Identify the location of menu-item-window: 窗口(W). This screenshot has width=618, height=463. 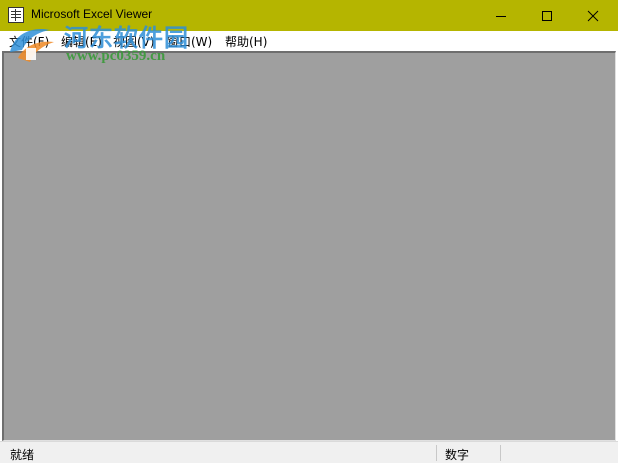
(189, 41).